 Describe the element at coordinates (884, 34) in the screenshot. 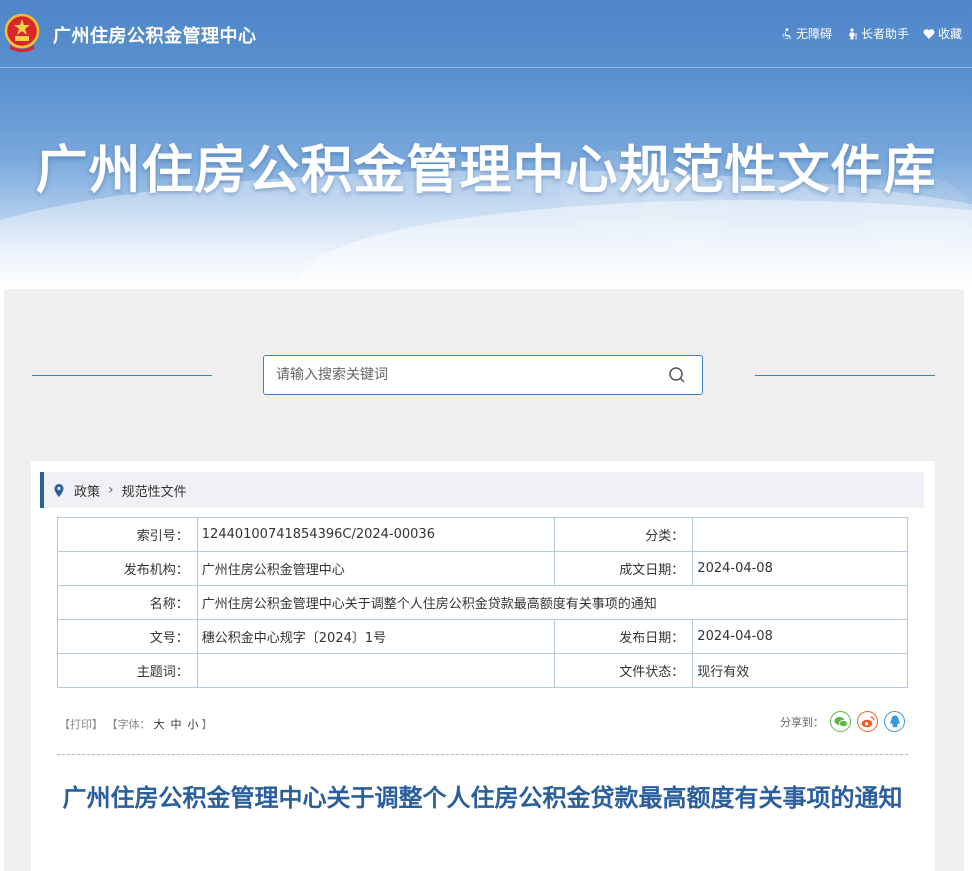

I see `elder-assistant-label: 长者助手` at that location.